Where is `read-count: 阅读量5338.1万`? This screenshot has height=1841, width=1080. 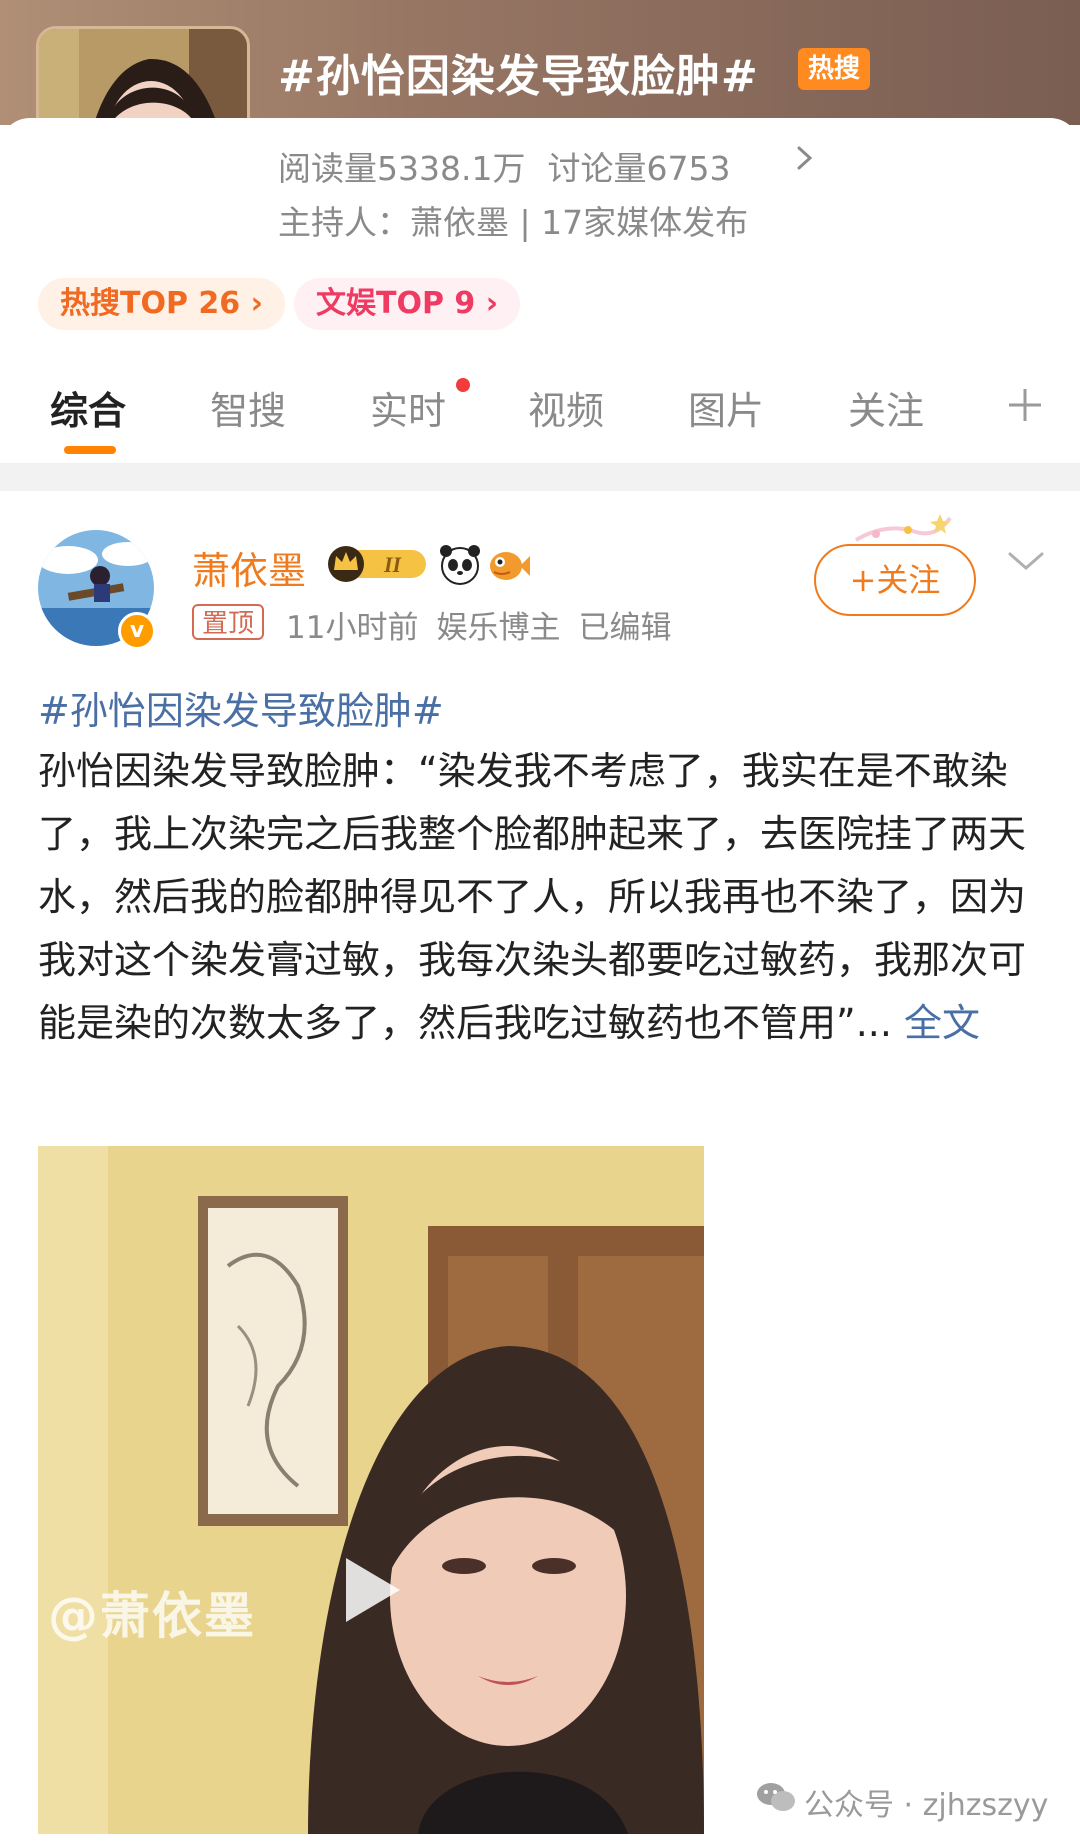
read-count: 阅读量5338.1万 is located at coordinates (402, 168).